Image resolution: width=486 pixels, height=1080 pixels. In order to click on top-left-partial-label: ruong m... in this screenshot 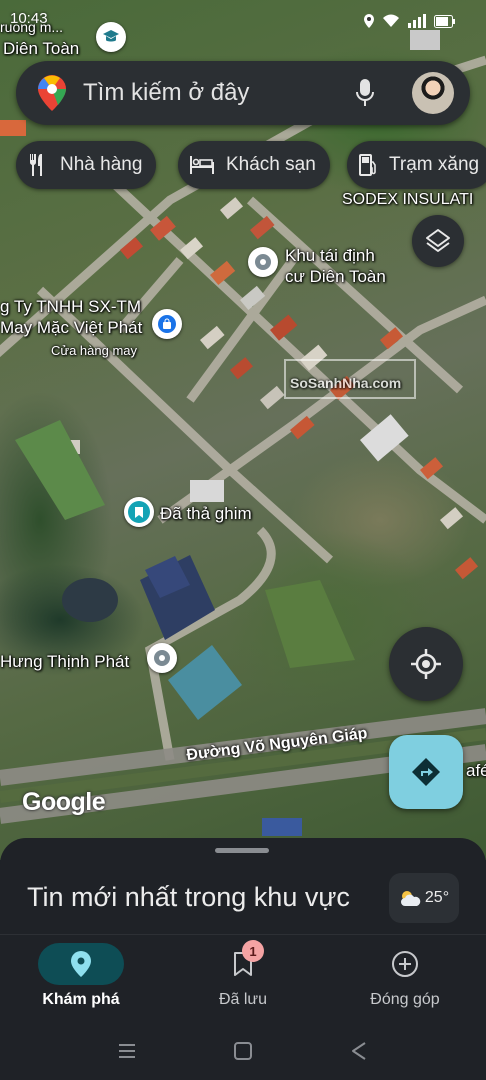, I will do `click(32, 27)`.